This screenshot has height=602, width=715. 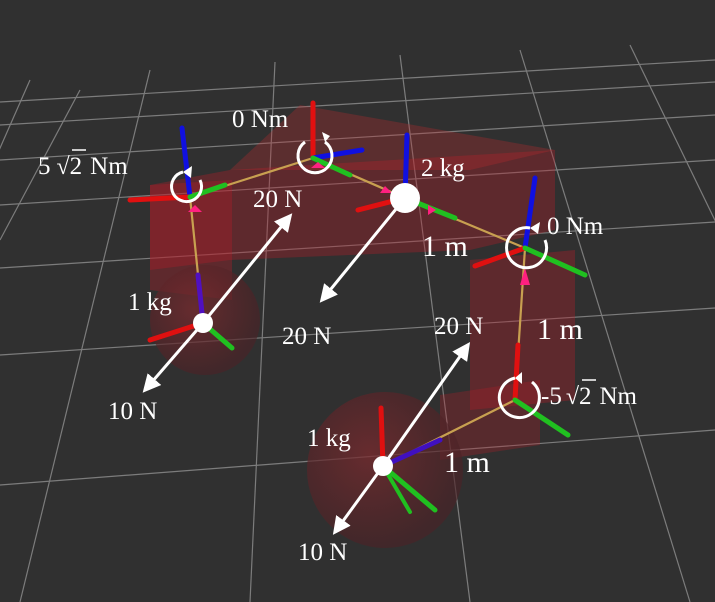 I want to click on mass-point-left, so click(x=203, y=323).